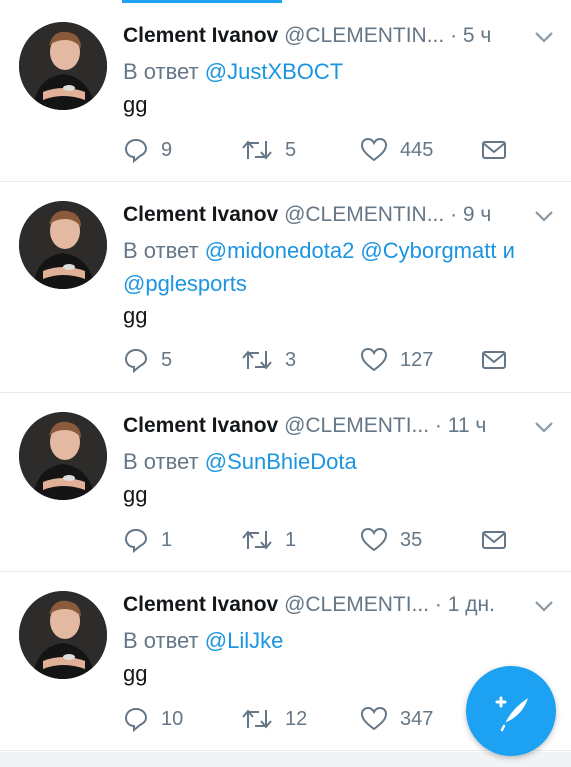  Describe the element at coordinates (417, 149) in the screenshot. I see `like-count: 445` at that location.